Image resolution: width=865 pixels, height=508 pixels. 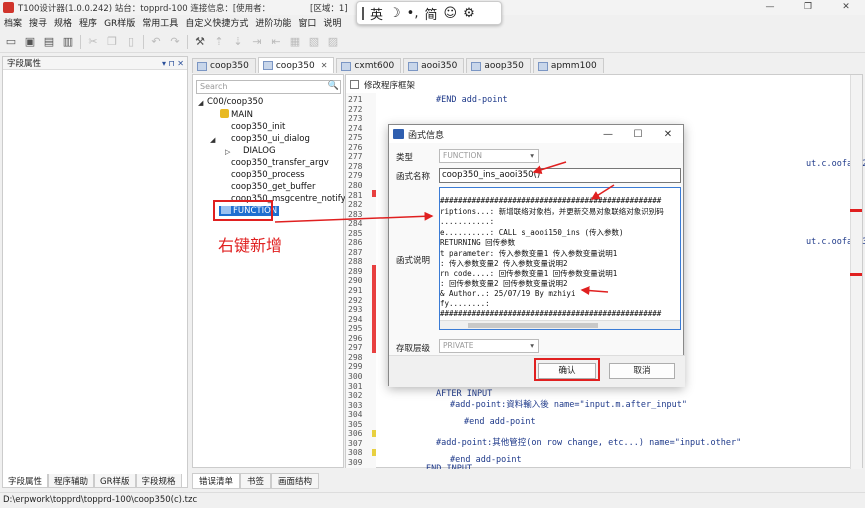 I want to click on main-toolbar: ▭ ▣ ▤ ▥ ✂ ❐ ▯ ↶ ↷ ⚒ ⇡ ⇣ ⇥ ⇤ ▦ ▧ ▨, so click(x=432, y=42).